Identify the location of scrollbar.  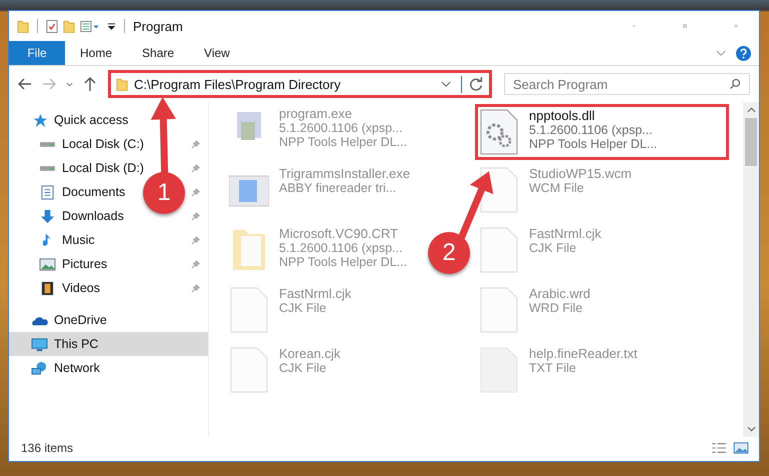
(751, 269).